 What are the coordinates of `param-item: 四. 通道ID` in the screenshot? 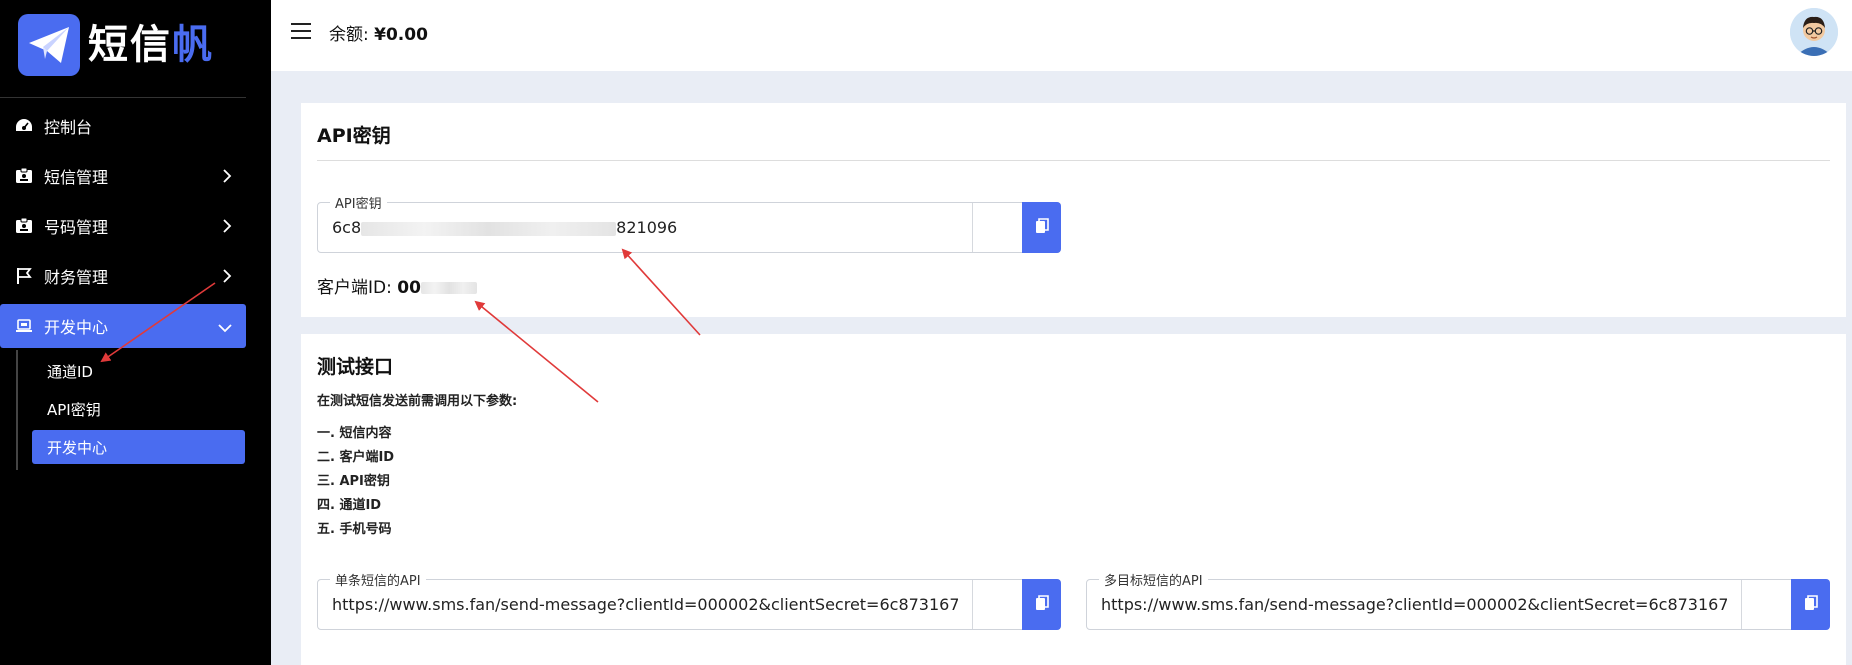 It's located at (349, 505).